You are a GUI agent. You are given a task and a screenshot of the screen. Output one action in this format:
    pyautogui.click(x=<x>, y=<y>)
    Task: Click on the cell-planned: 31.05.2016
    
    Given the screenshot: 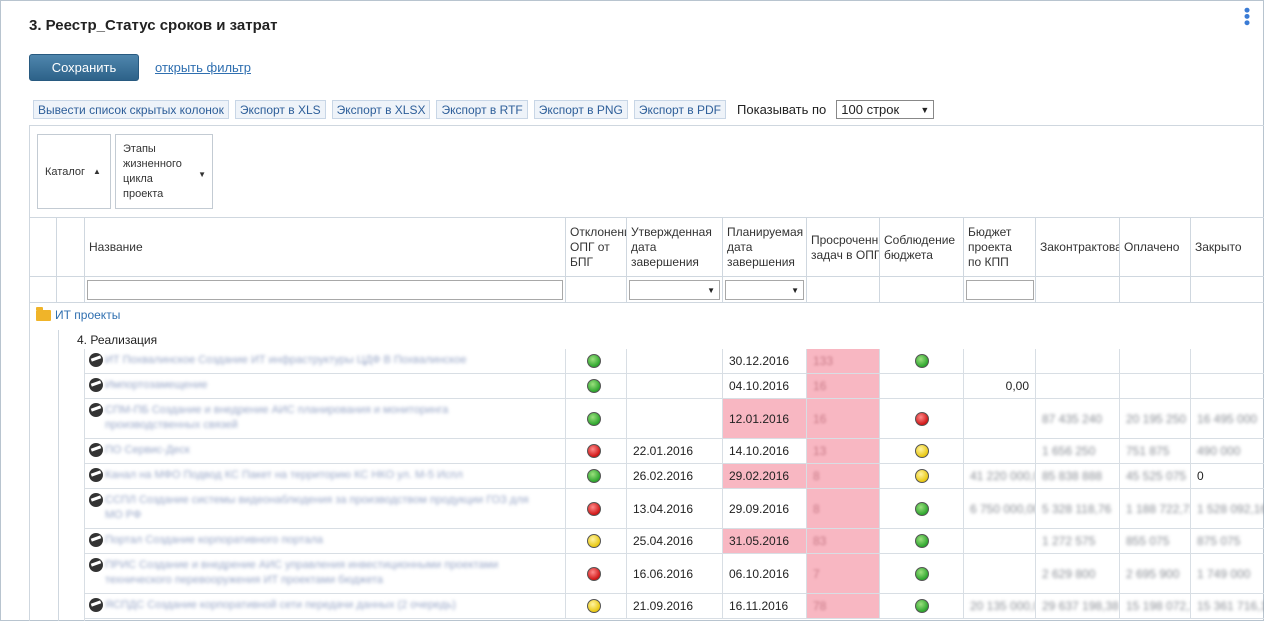 What is the action you would take?
    pyautogui.click(x=765, y=541)
    